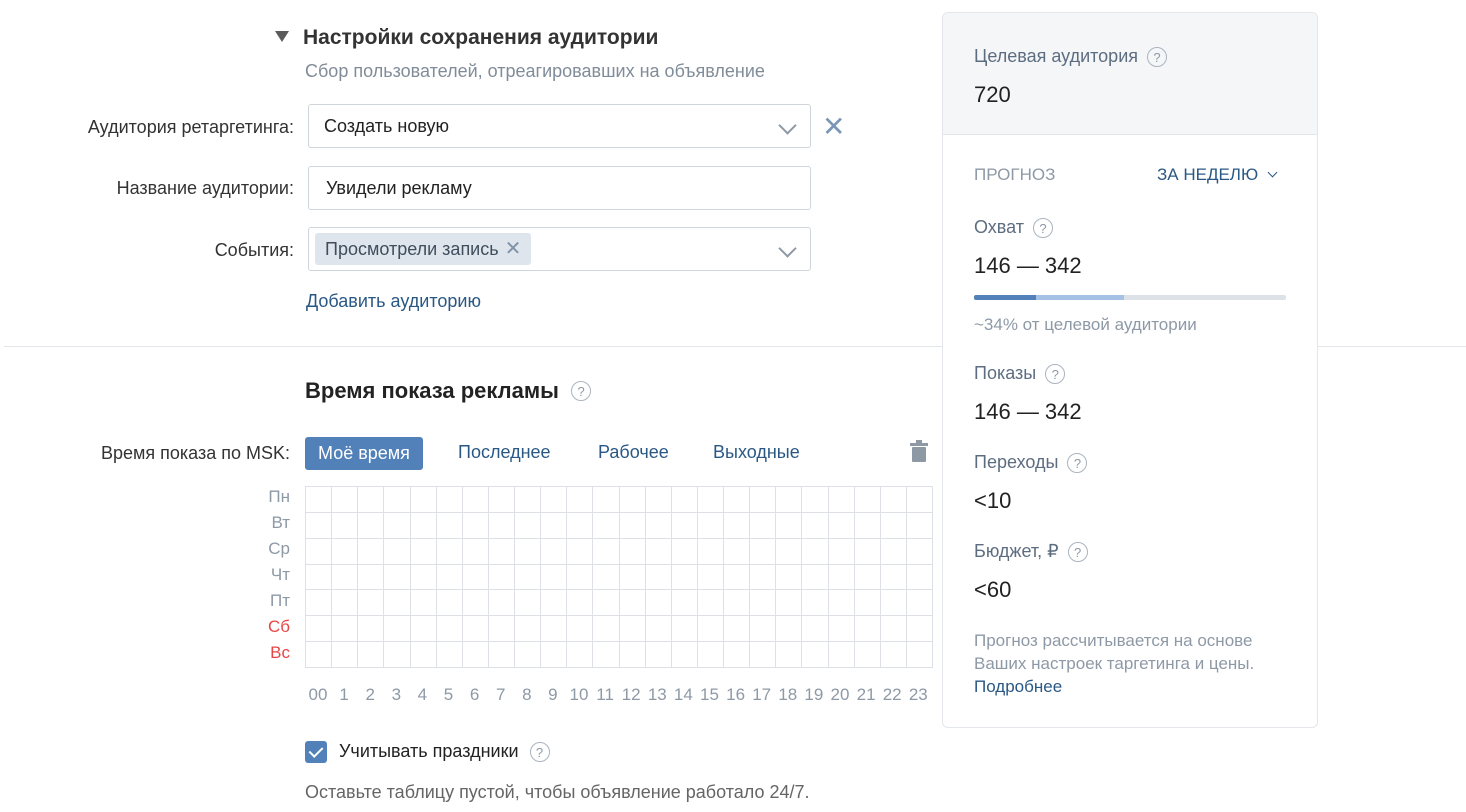 The width and height of the screenshot is (1466, 812). Describe the element at coordinates (265, 601) in the screenshot. I see `day-label: Пт` at that location.